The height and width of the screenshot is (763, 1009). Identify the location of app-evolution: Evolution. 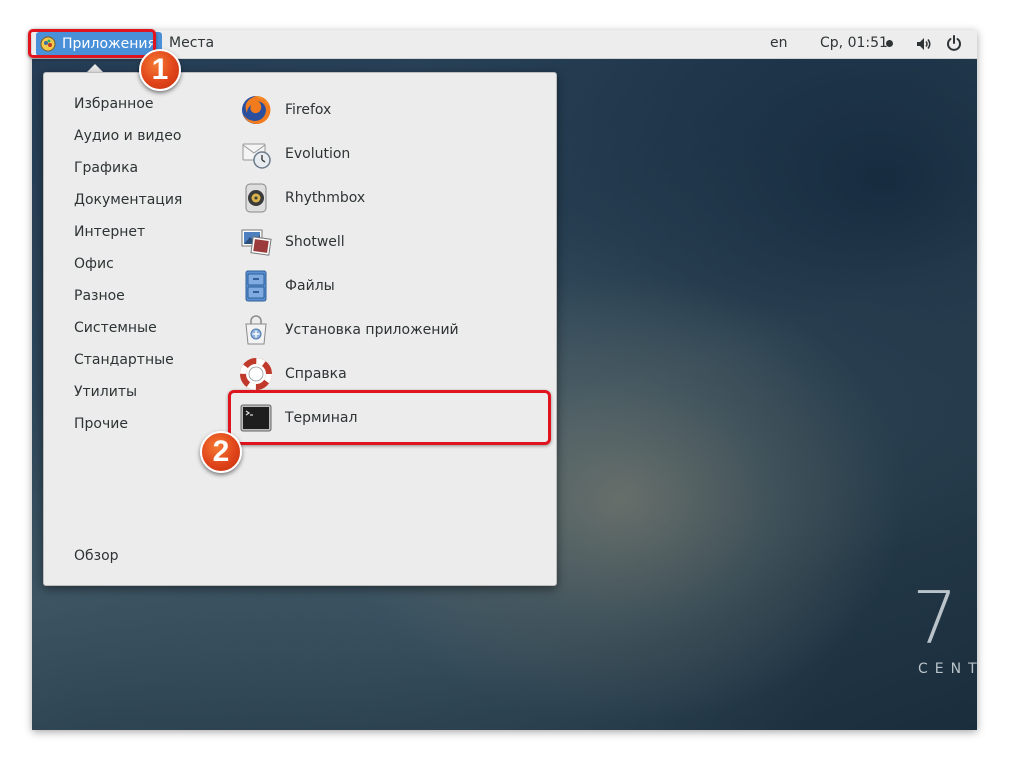
(390, 154).